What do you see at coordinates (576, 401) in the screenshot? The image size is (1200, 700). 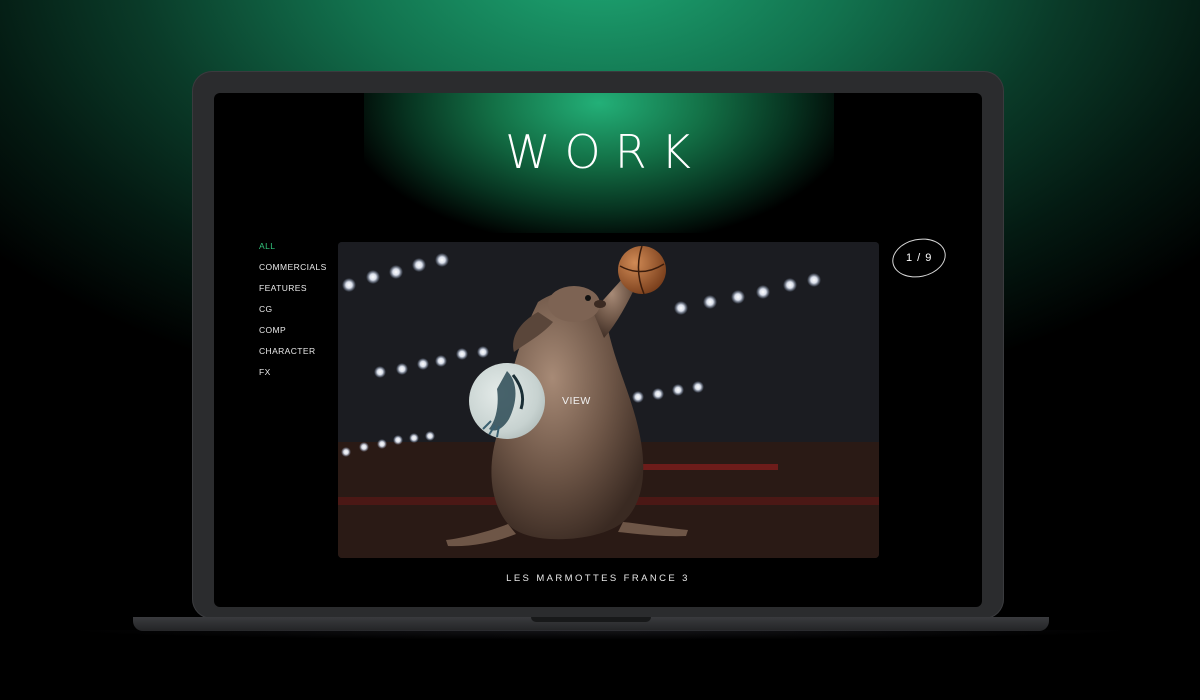 I see `view-label: VIEW` at bounding box center [576, 401].